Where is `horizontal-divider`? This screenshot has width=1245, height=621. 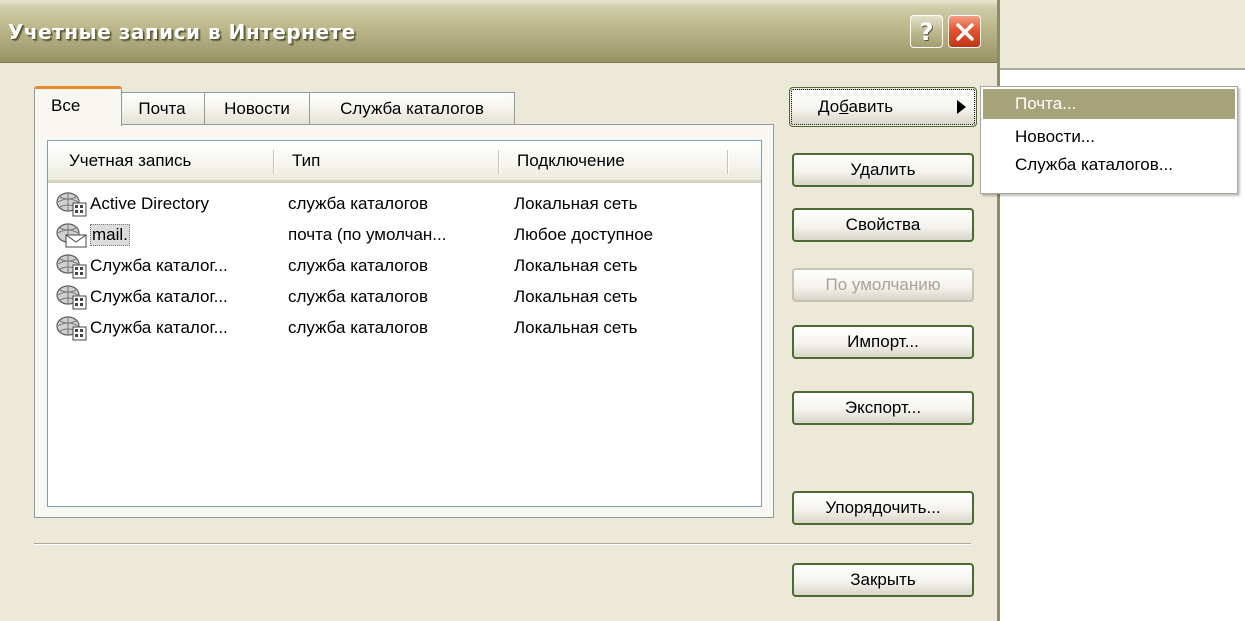 horizontal-divider is located at coordinates (502, 544).